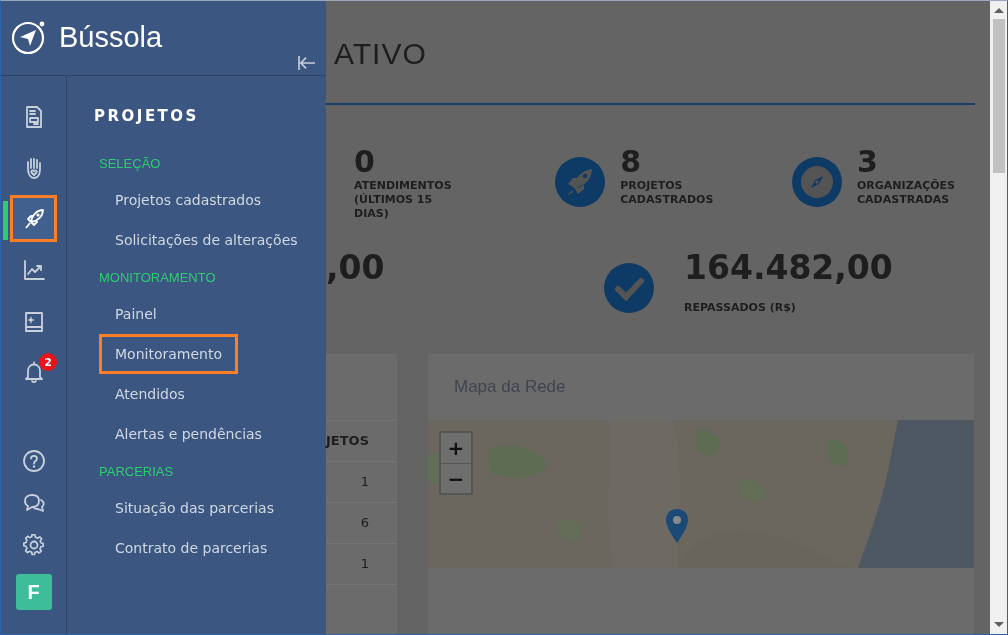 This screenshot has height=635, width=1008. I want to click on menu-item: Monitoramento, so click(168, 354).